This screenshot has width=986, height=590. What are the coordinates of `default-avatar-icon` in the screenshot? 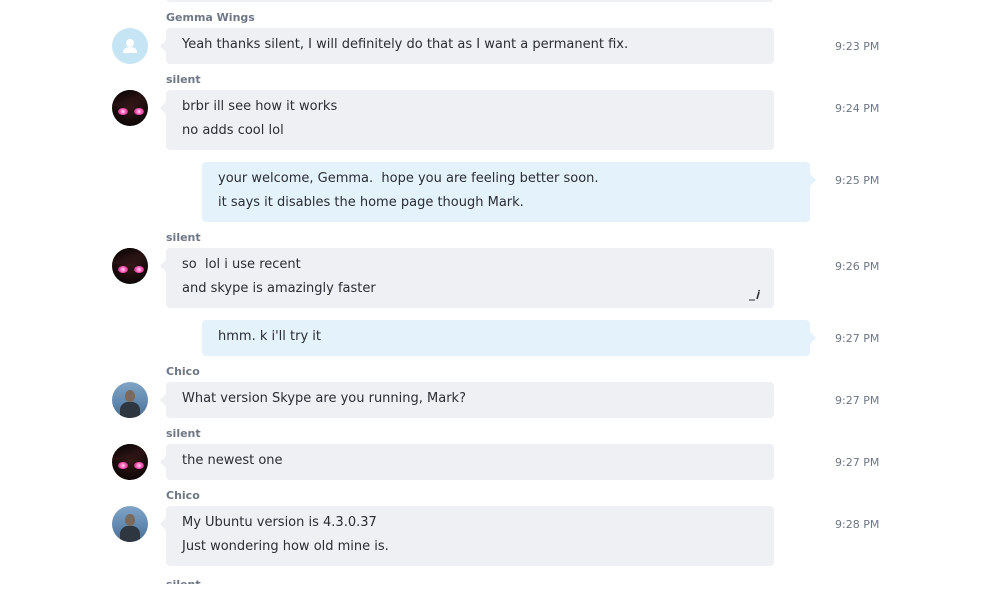 It's located at (130, 46).